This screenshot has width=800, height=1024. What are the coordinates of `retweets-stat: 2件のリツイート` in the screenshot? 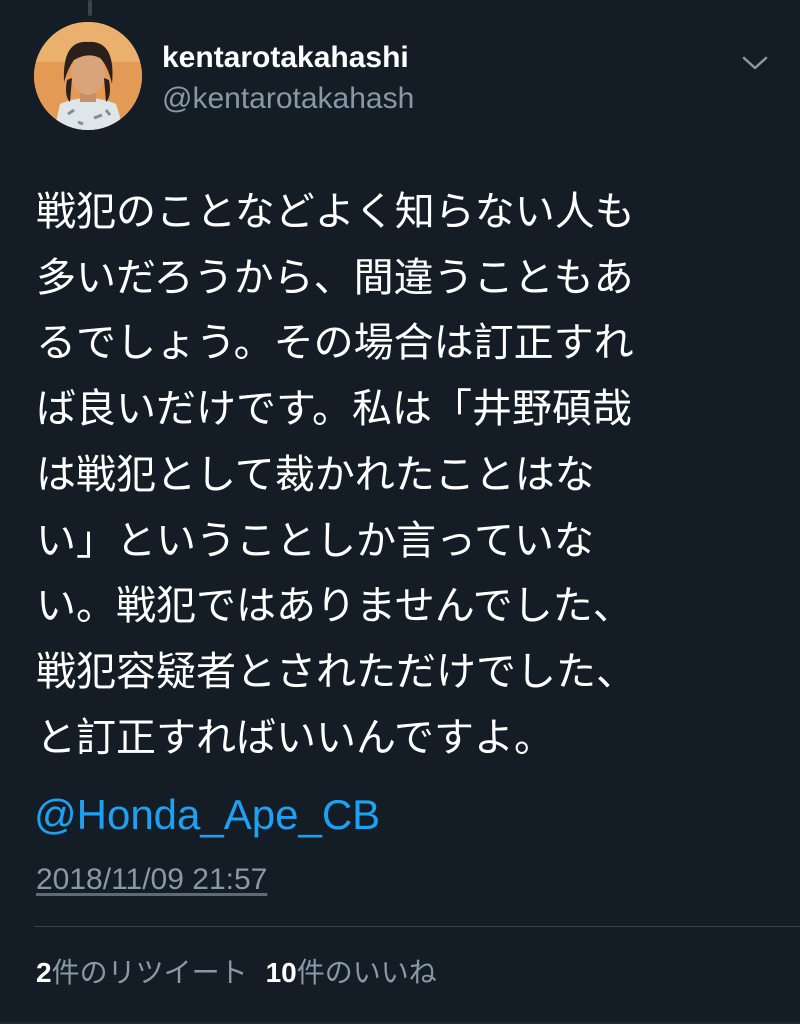 It's located at (142, 973).